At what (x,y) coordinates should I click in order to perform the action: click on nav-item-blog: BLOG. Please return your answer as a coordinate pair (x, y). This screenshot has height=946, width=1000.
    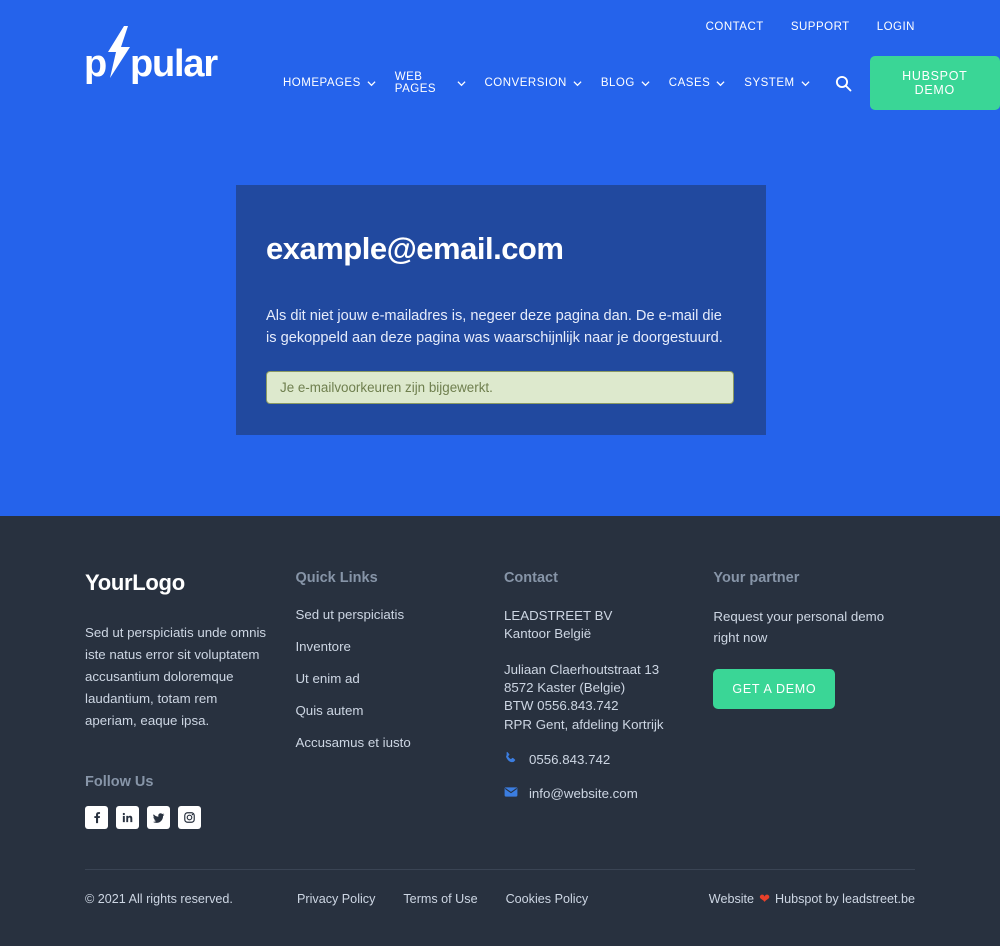
    Looking at the image, I should click on (625, 83).